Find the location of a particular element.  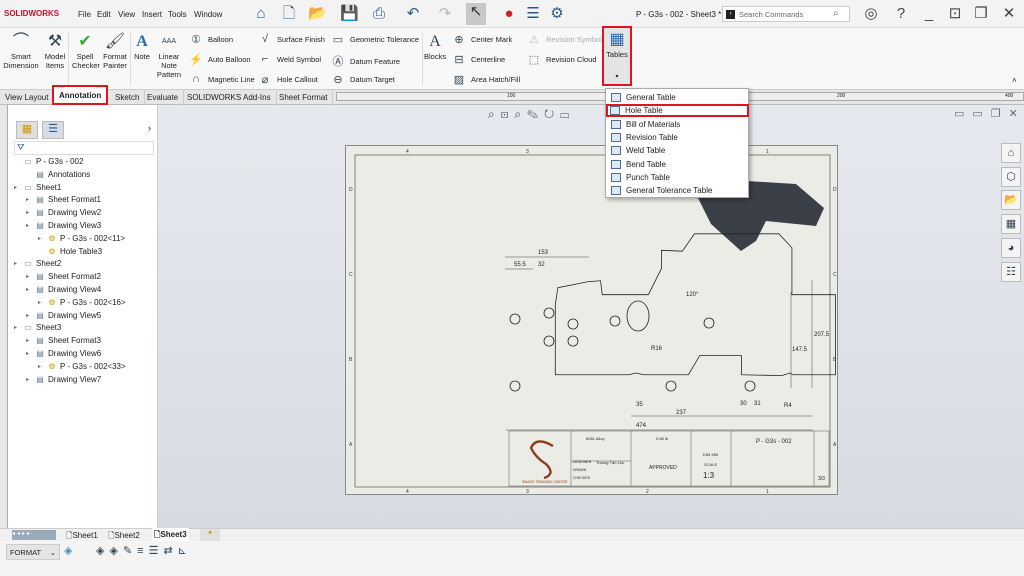

search-icon: ⌕ is located at coordinates (836, 13).